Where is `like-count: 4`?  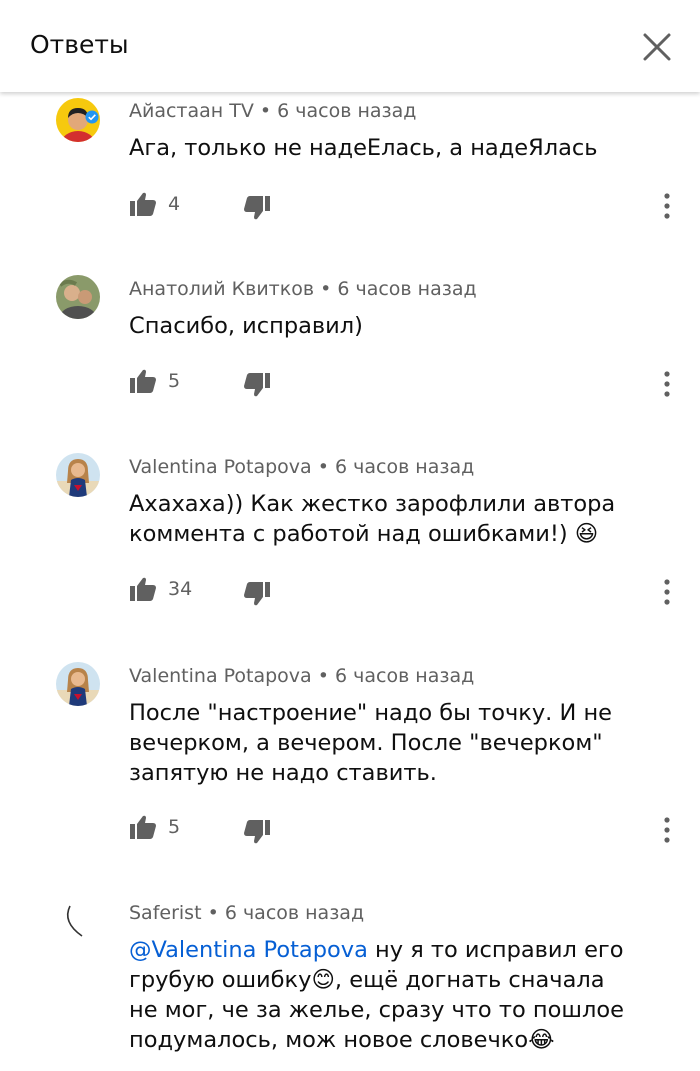
like-count: 4 is located at coordinates (174, 204).